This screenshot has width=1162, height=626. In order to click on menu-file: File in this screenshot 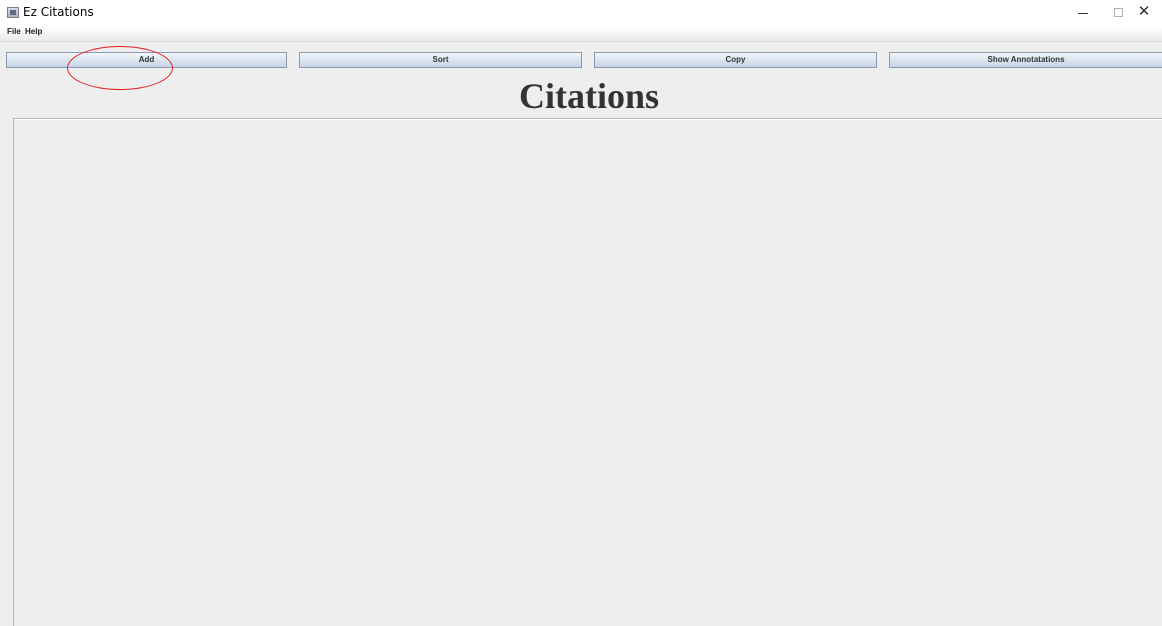, I will do `click(14, 31)`.